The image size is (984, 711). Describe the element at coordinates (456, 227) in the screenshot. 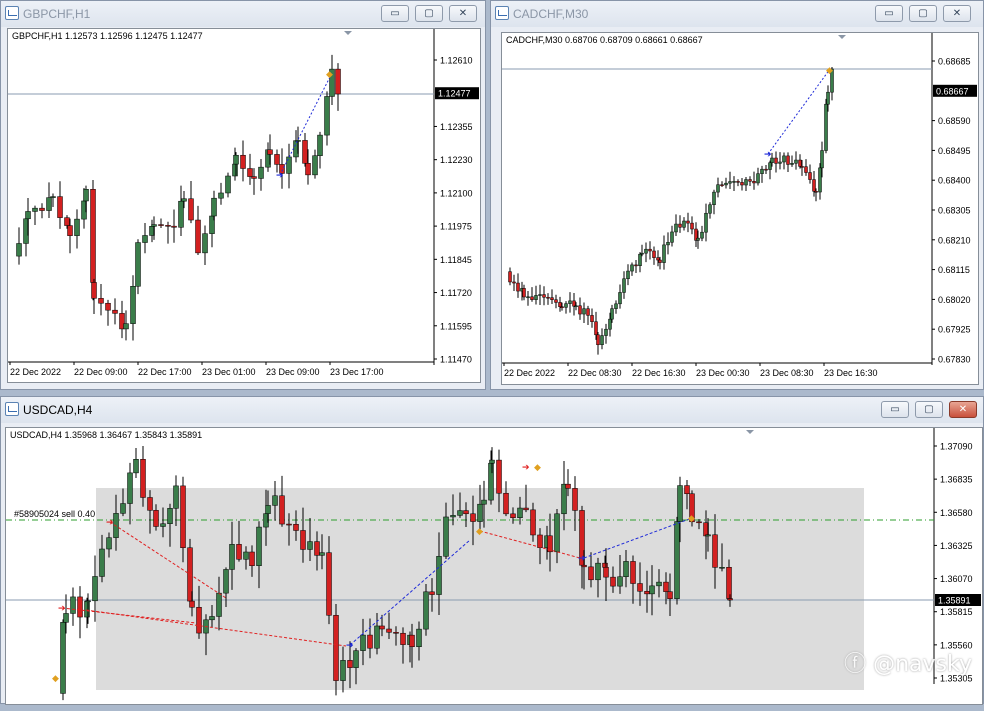

I see `price-label: 1.11975` at that location.